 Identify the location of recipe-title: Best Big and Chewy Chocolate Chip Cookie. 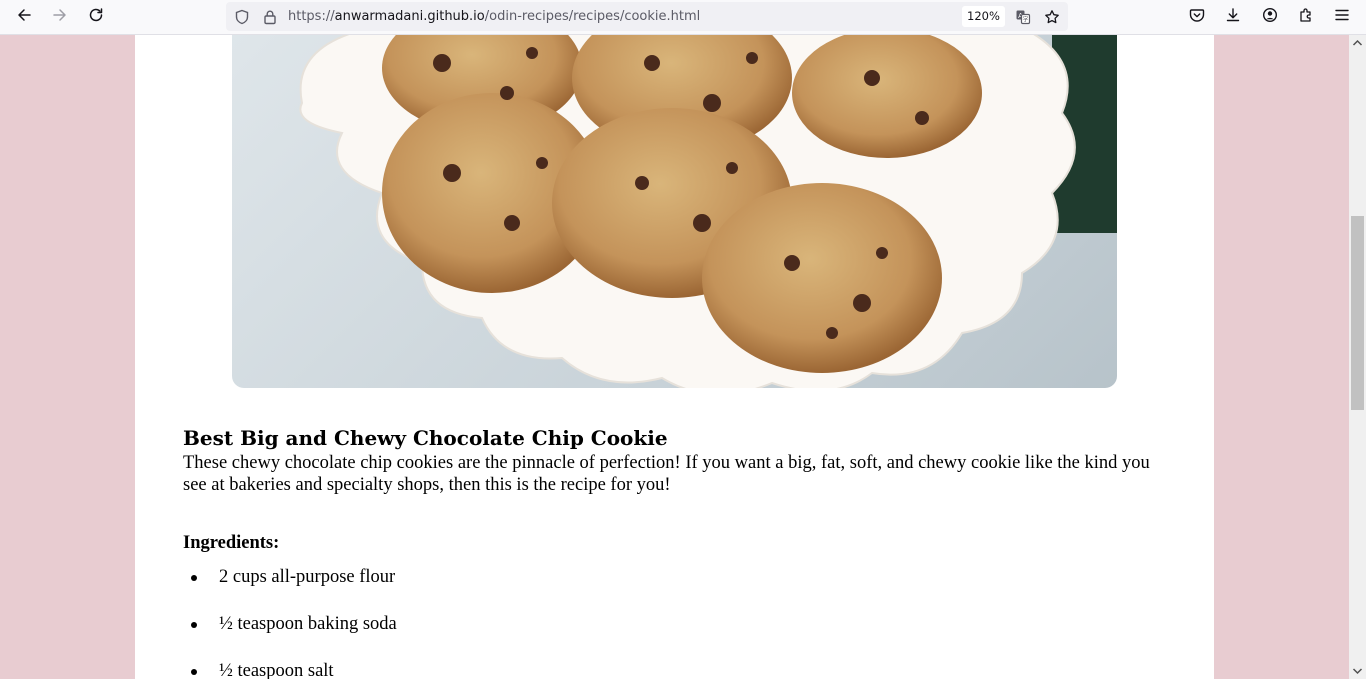
(425, 438).